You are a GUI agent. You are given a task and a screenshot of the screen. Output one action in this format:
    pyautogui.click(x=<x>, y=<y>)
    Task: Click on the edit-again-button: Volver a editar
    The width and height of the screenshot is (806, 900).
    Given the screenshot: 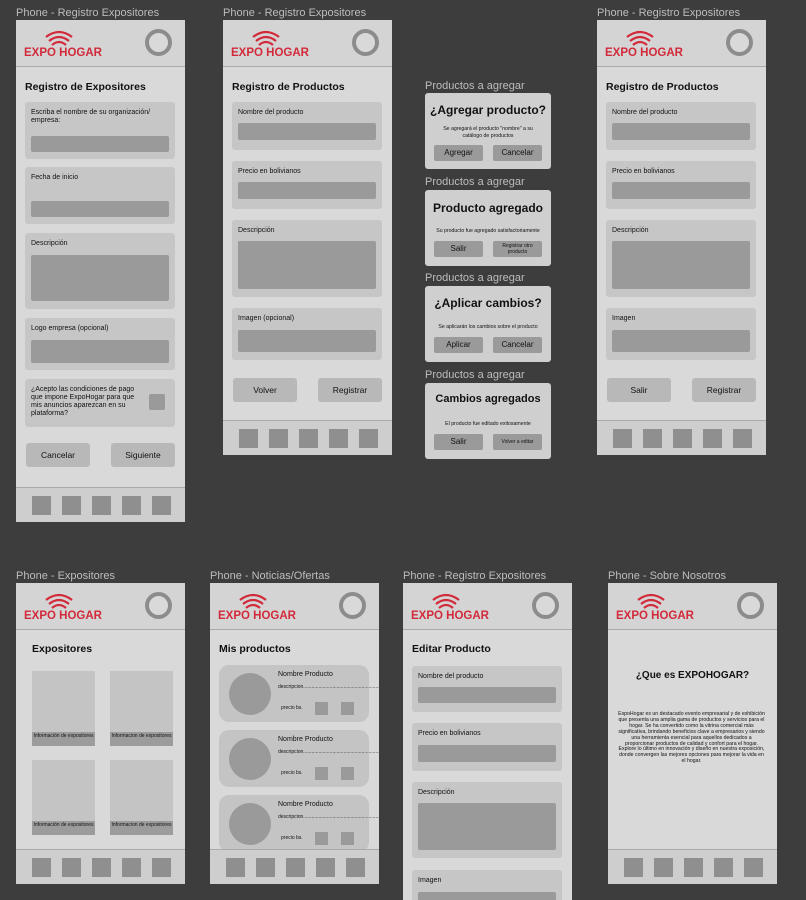 What is the action you would take?
    pyautogui.click(x=517, y=442)
    